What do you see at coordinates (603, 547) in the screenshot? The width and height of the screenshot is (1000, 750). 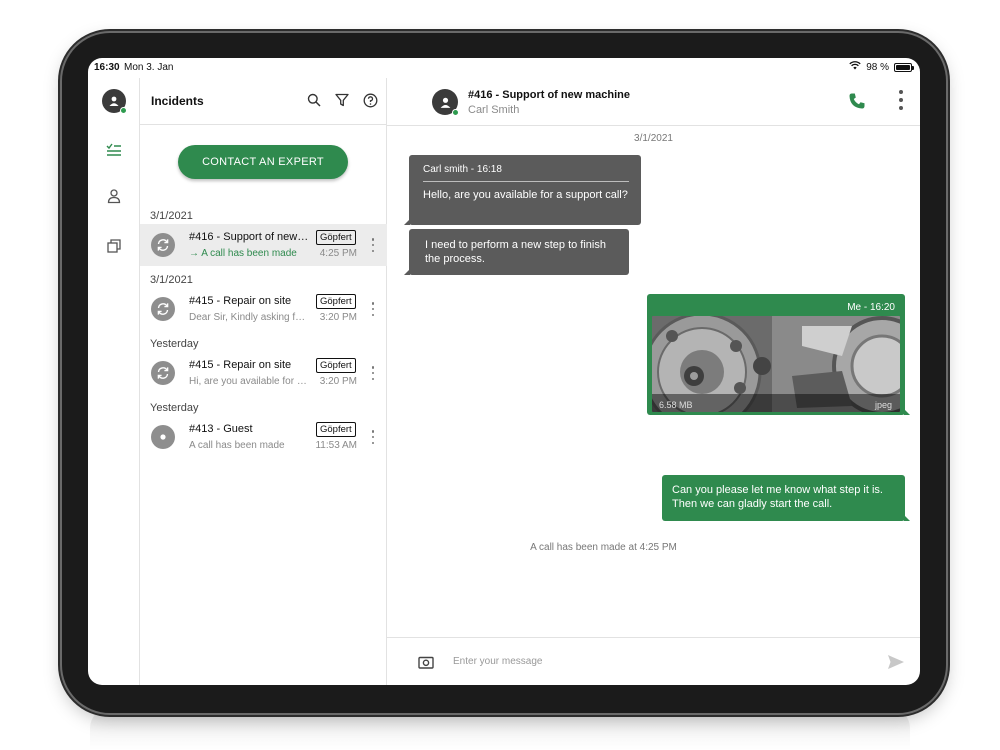 I see `system-message: A call has been made at 4:25 PM` at bounding box center [603, 547].